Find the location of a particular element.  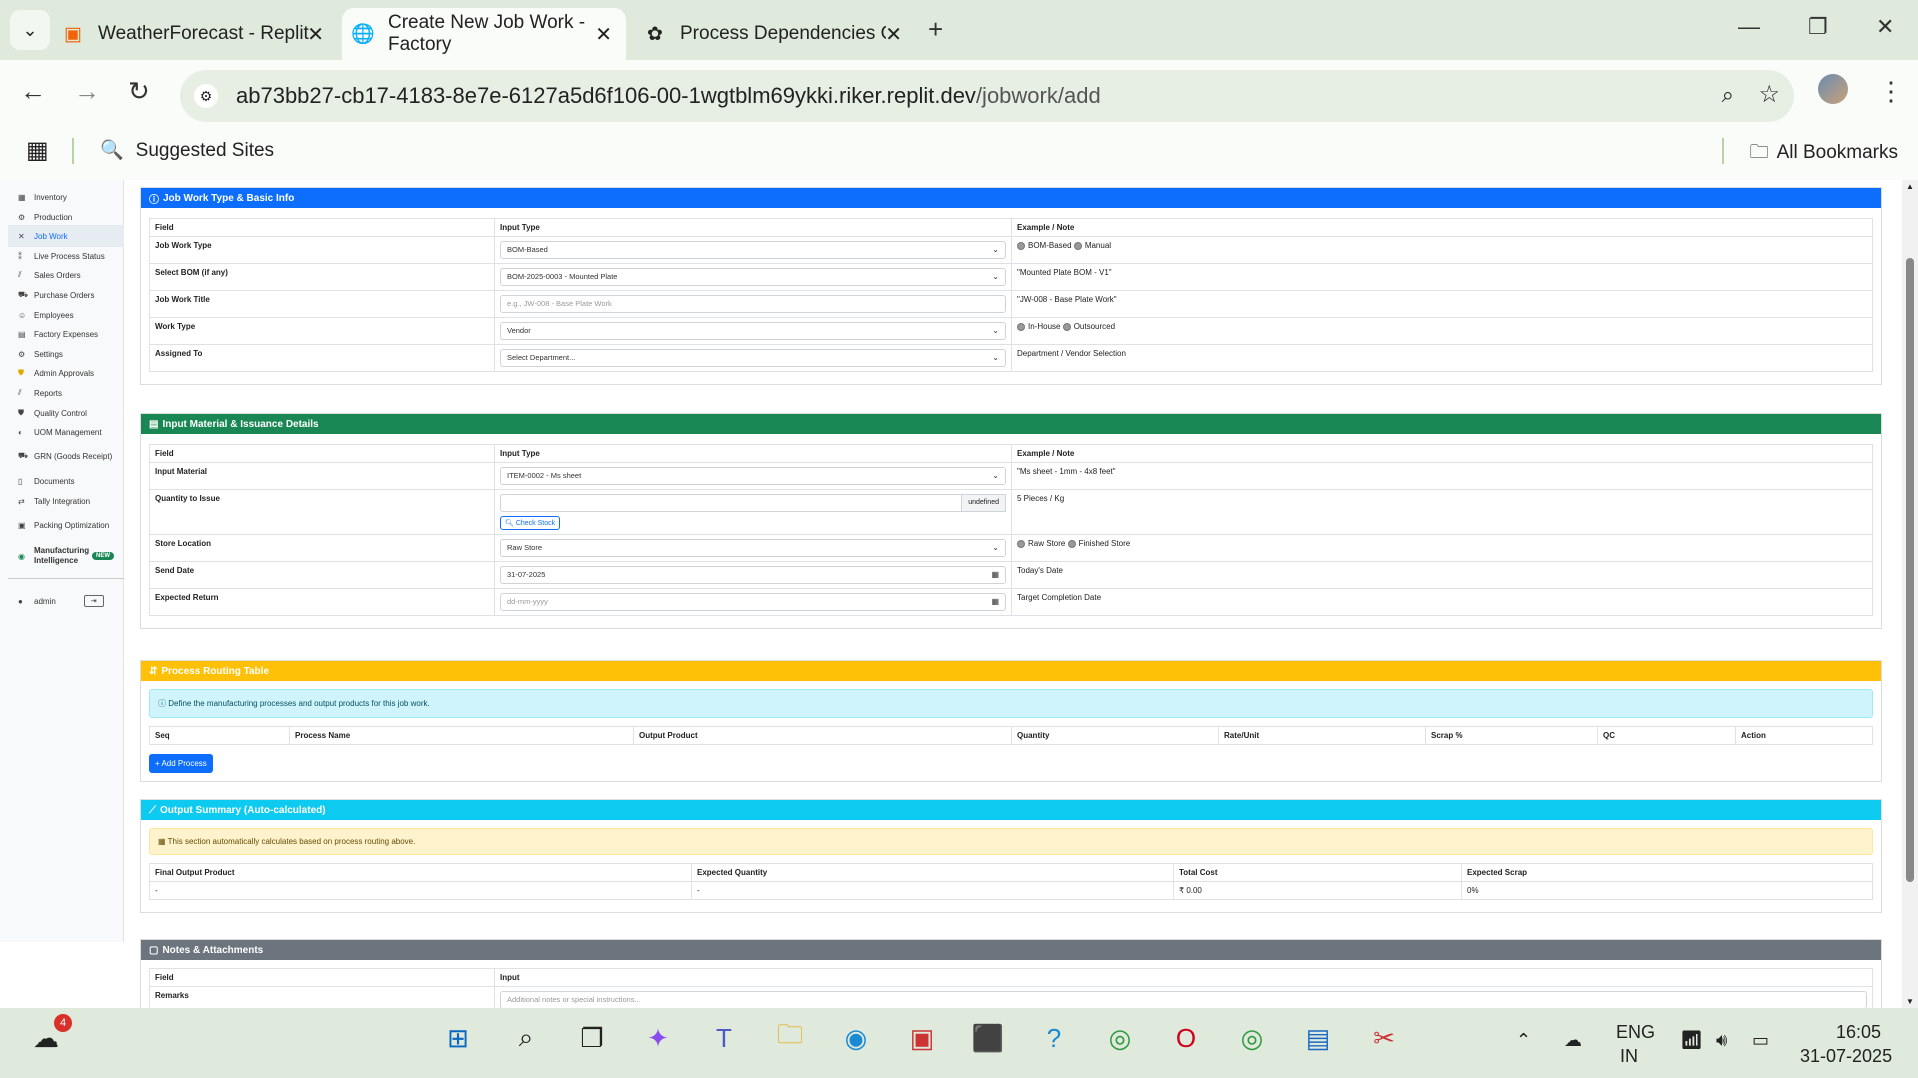

reload-button: ↻ is located at coordinates (139, 91).